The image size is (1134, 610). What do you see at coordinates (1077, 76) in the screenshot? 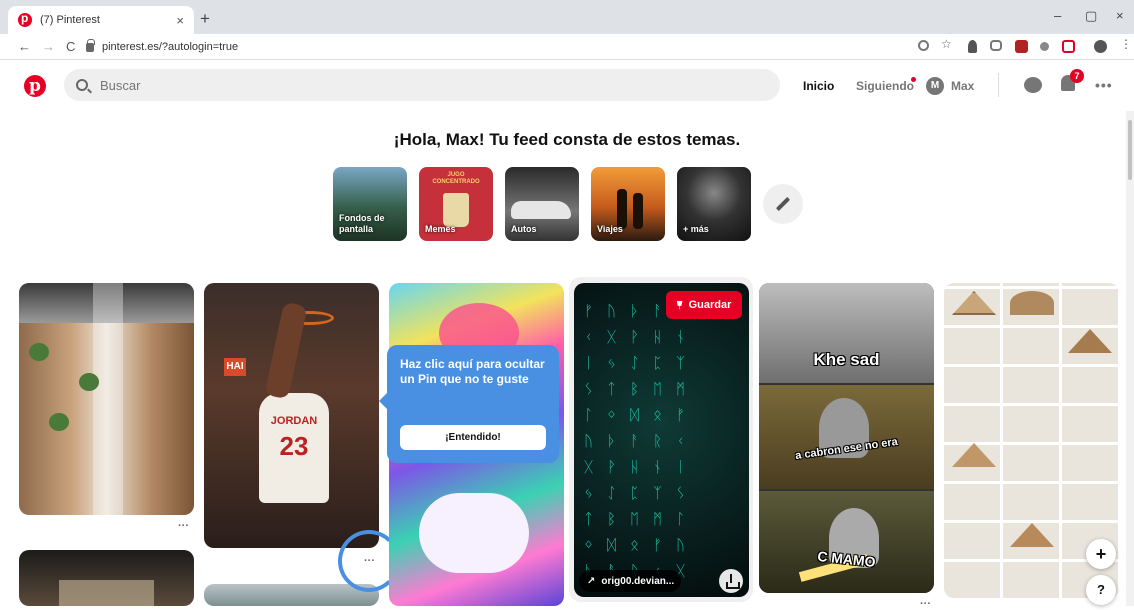
I see `notifications-badge: 7` at bounding box center [1077, 76].